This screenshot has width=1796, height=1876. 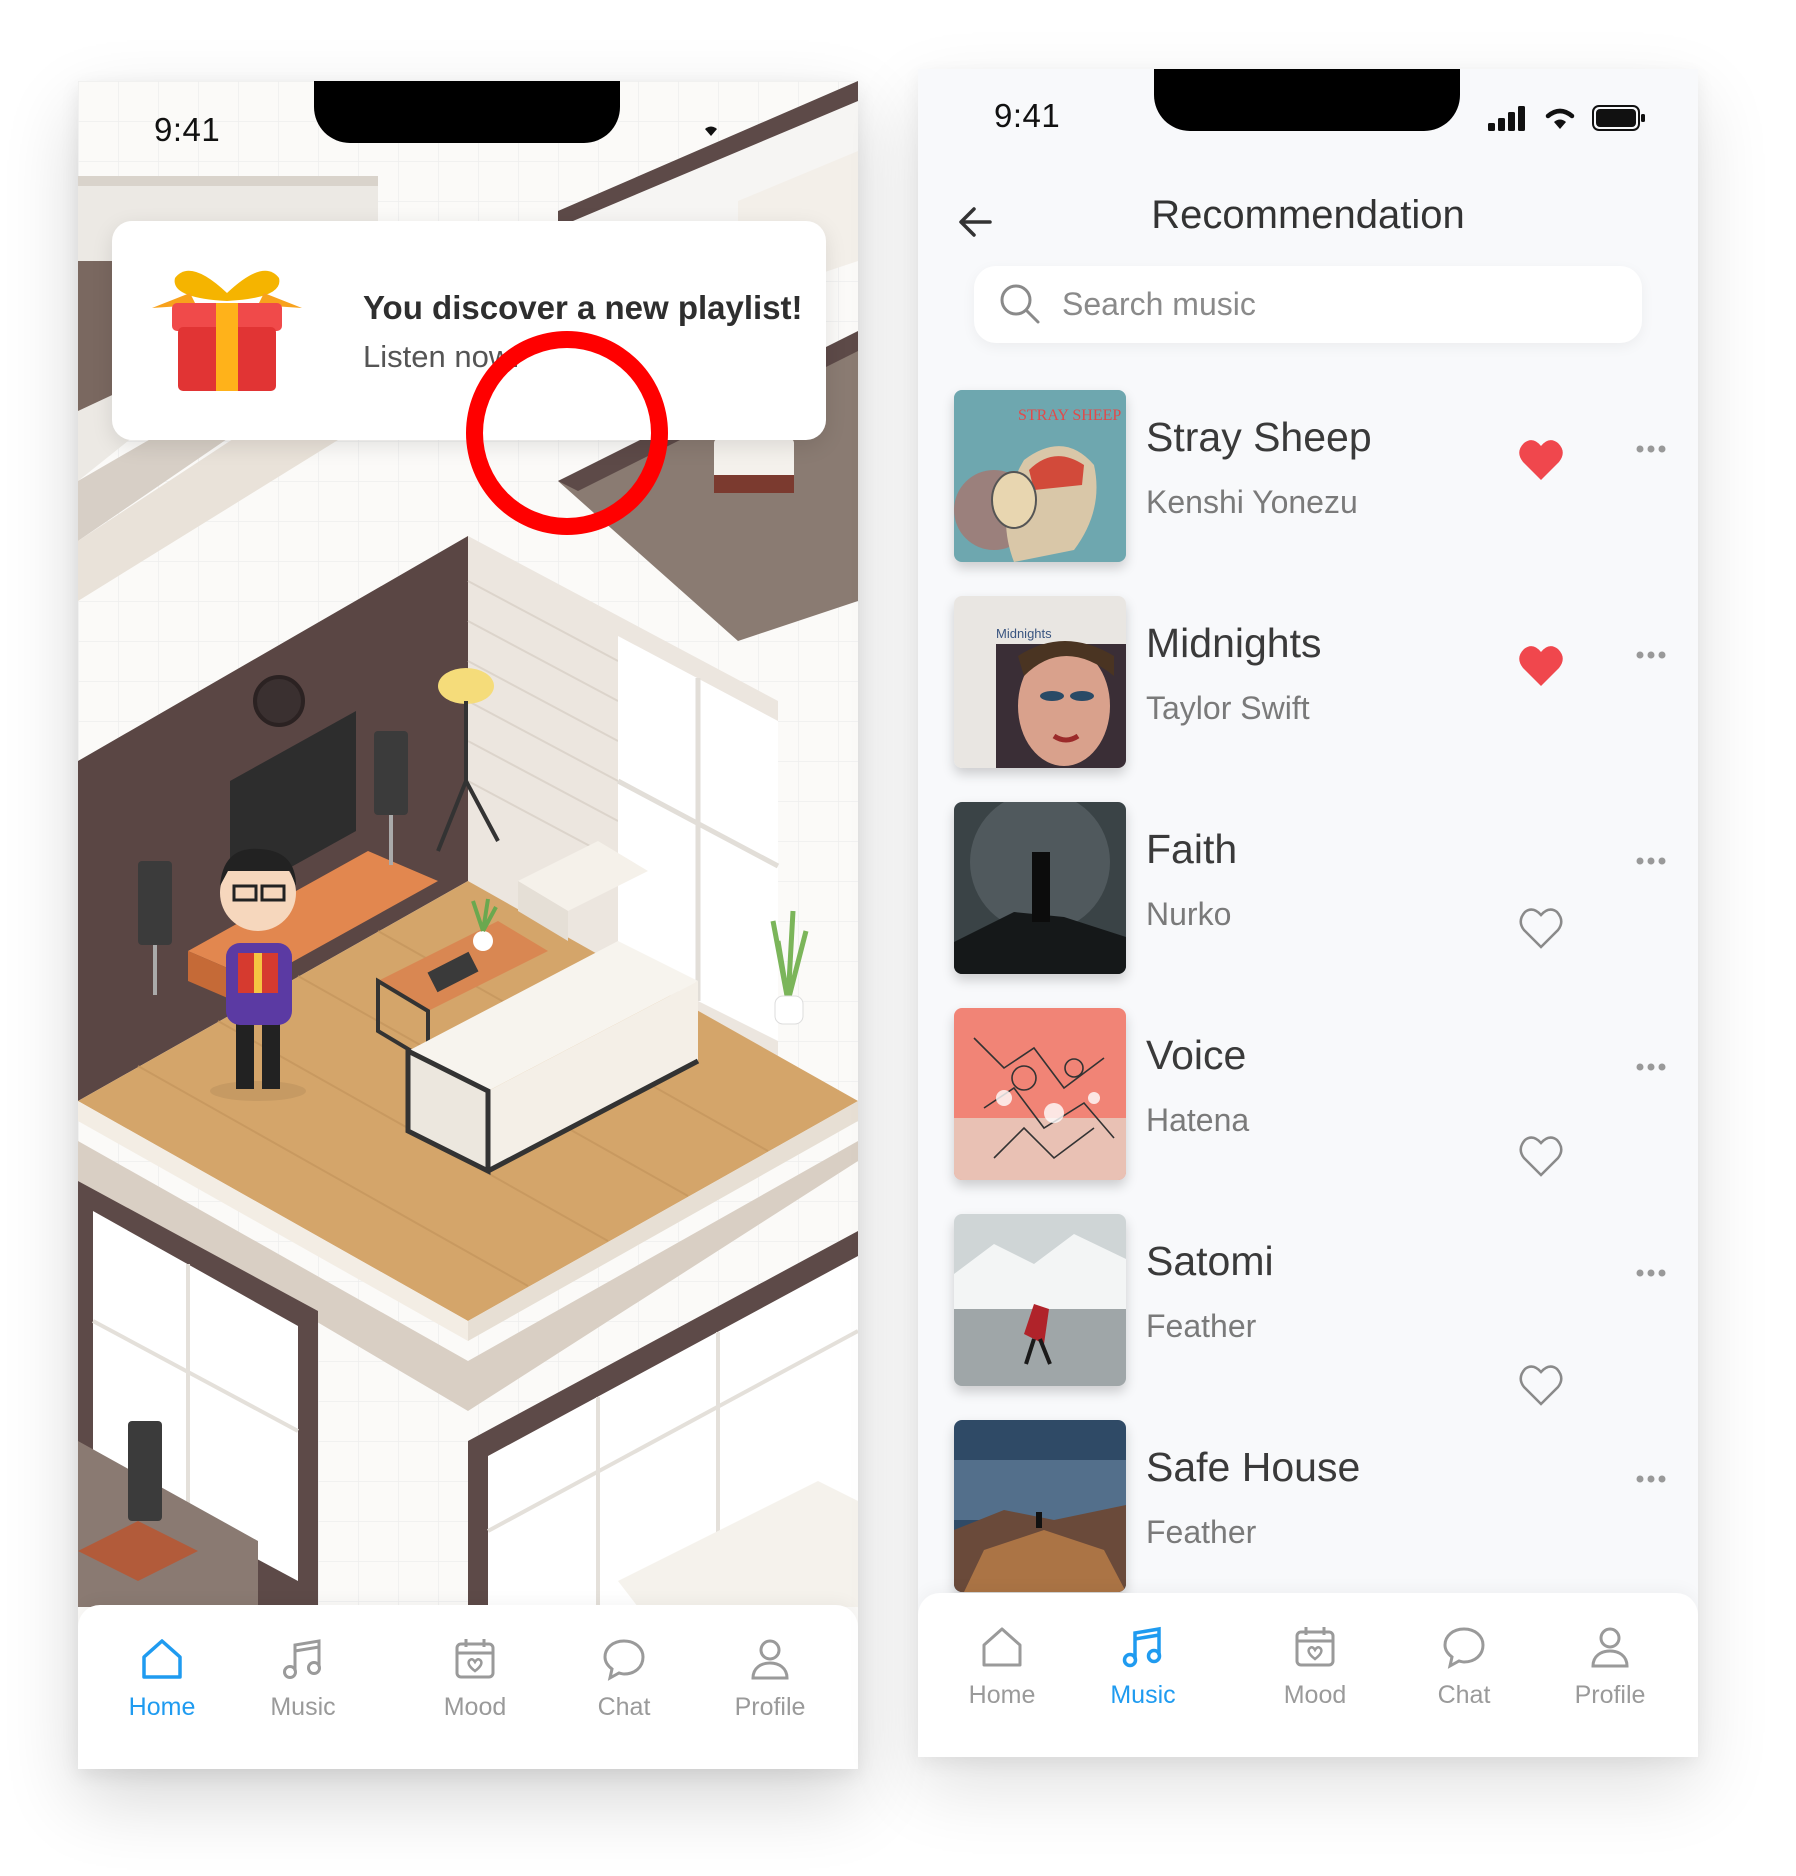 What do you see at coordinates (1228, 708) in the screenshot?
I see `track-artist: Taylor Swift` at bounding box center [1228, 708].